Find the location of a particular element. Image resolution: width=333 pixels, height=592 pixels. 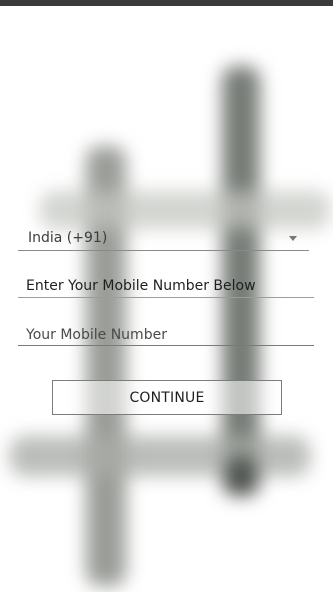

country-code-select: India (+91) is located at coordinates (163, 238).